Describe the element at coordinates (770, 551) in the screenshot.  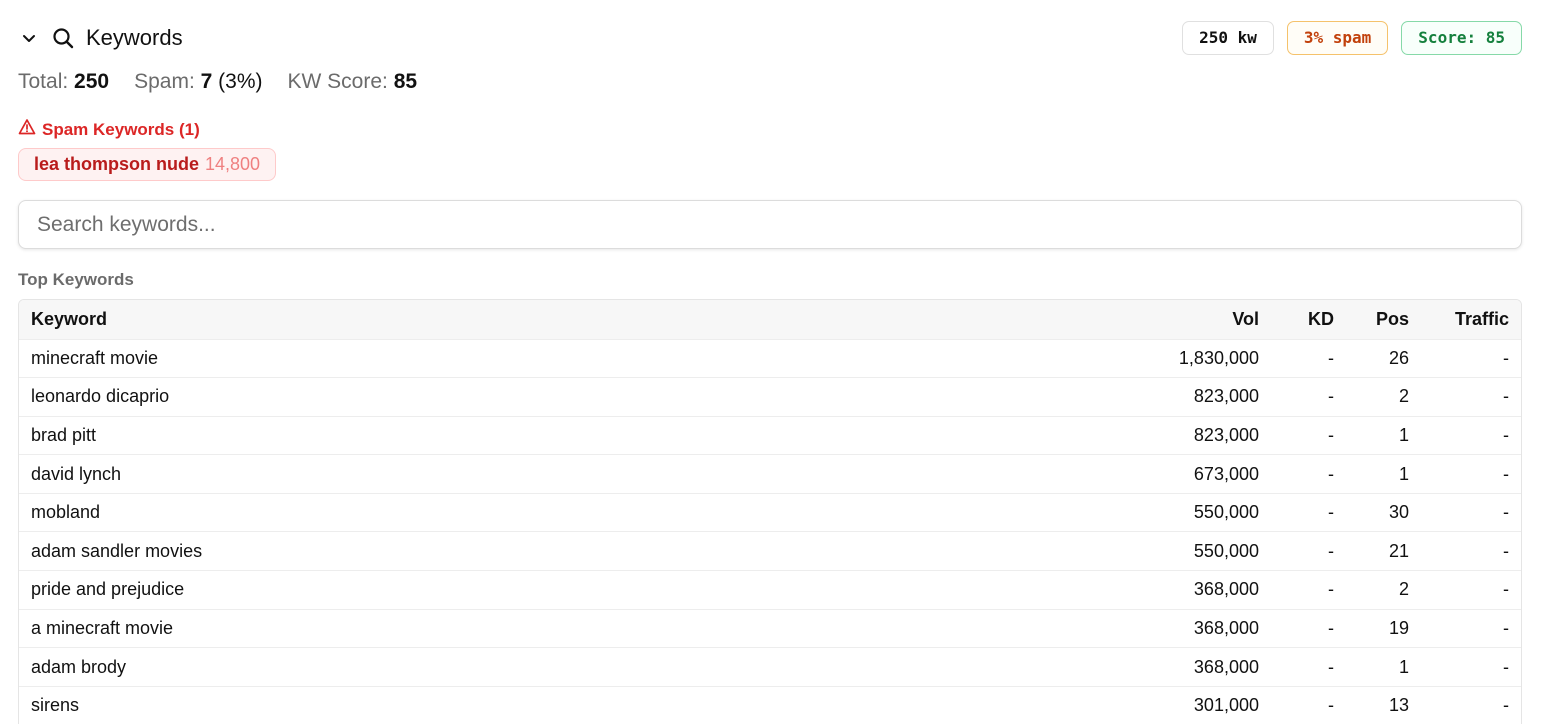
I see `table-row: adam sandler movies 550,000 - 21 -` at that location.